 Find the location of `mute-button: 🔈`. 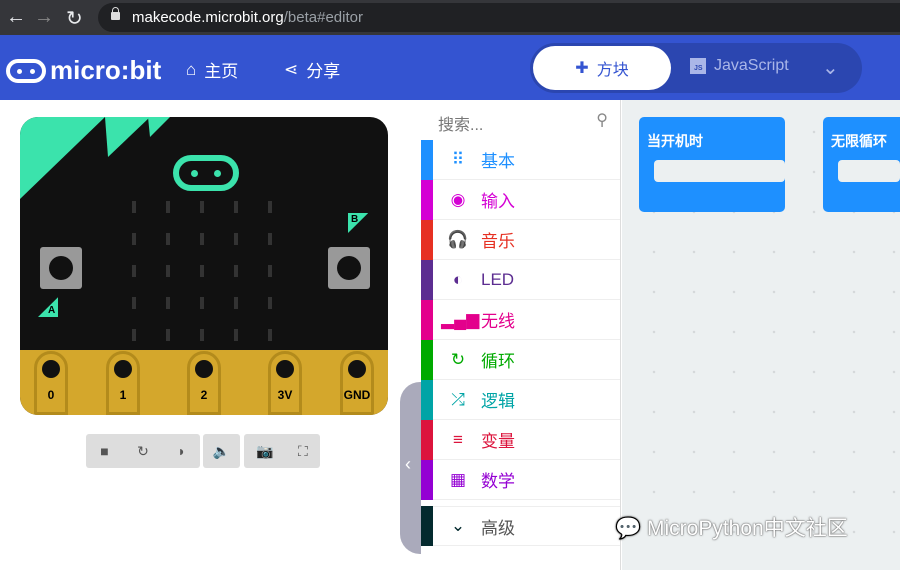

mute-button: 🔈 is located at coordinates (221, 451).